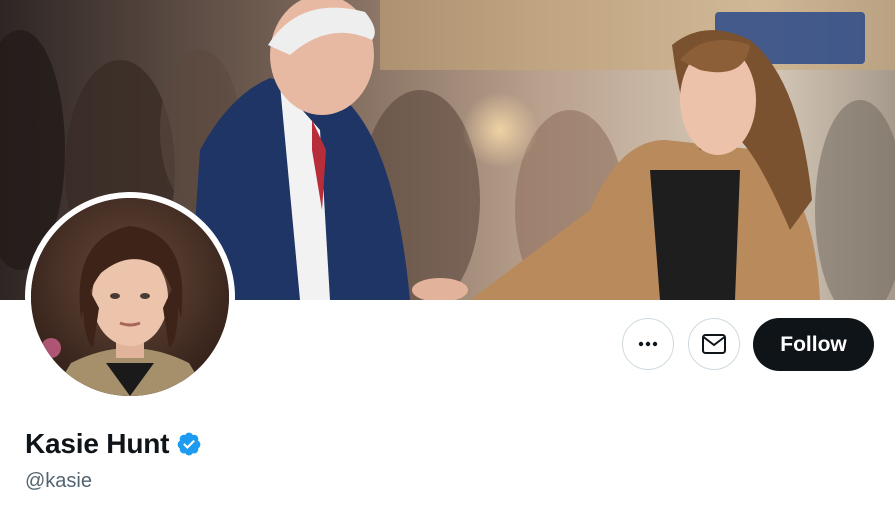  I want to click on more-options-button, so click(648, 344).